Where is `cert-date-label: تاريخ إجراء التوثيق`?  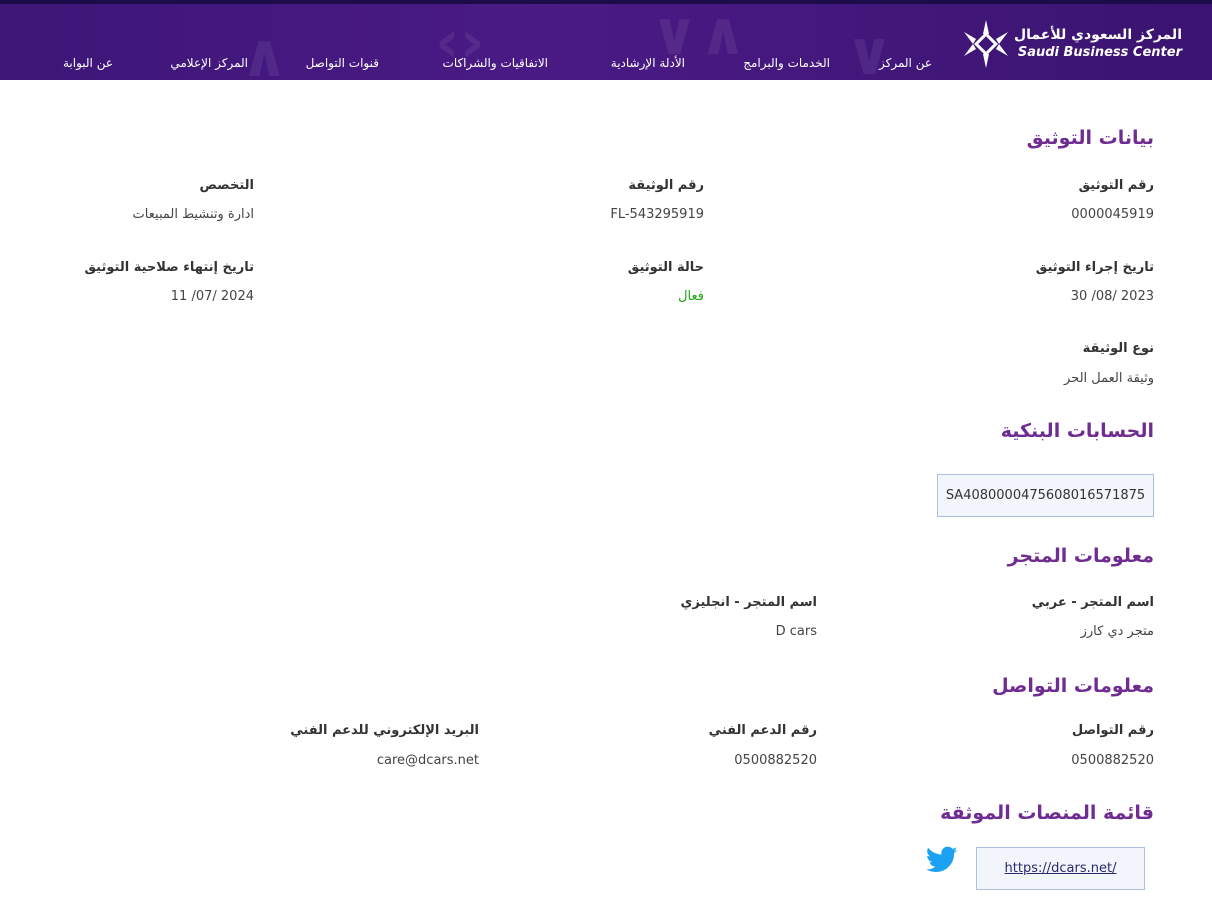 cert-date-label: تاريخ إجراء التوثيق is located at coordinates (1094, 267).